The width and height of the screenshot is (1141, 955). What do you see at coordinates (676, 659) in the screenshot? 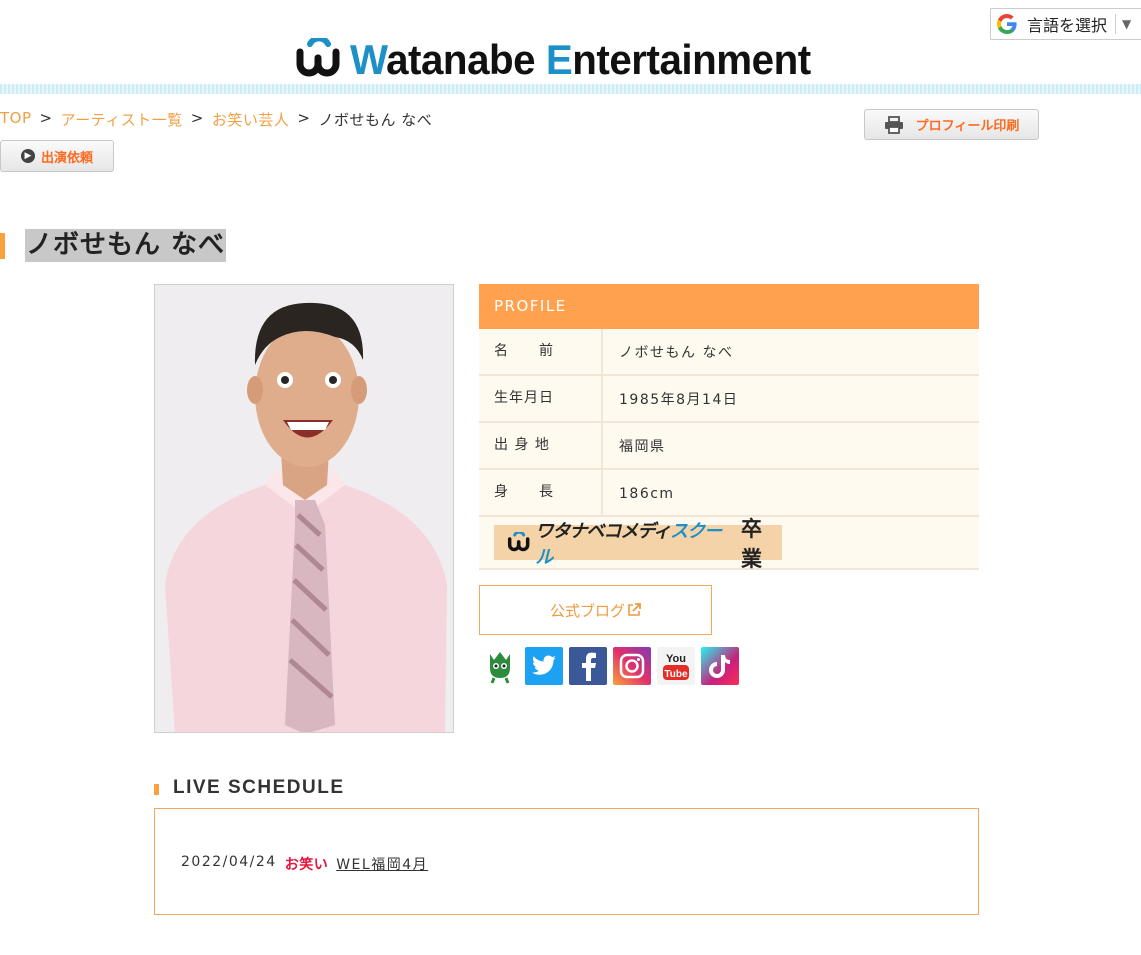
I see `svg-text: You` at bounding box center [676, 659].